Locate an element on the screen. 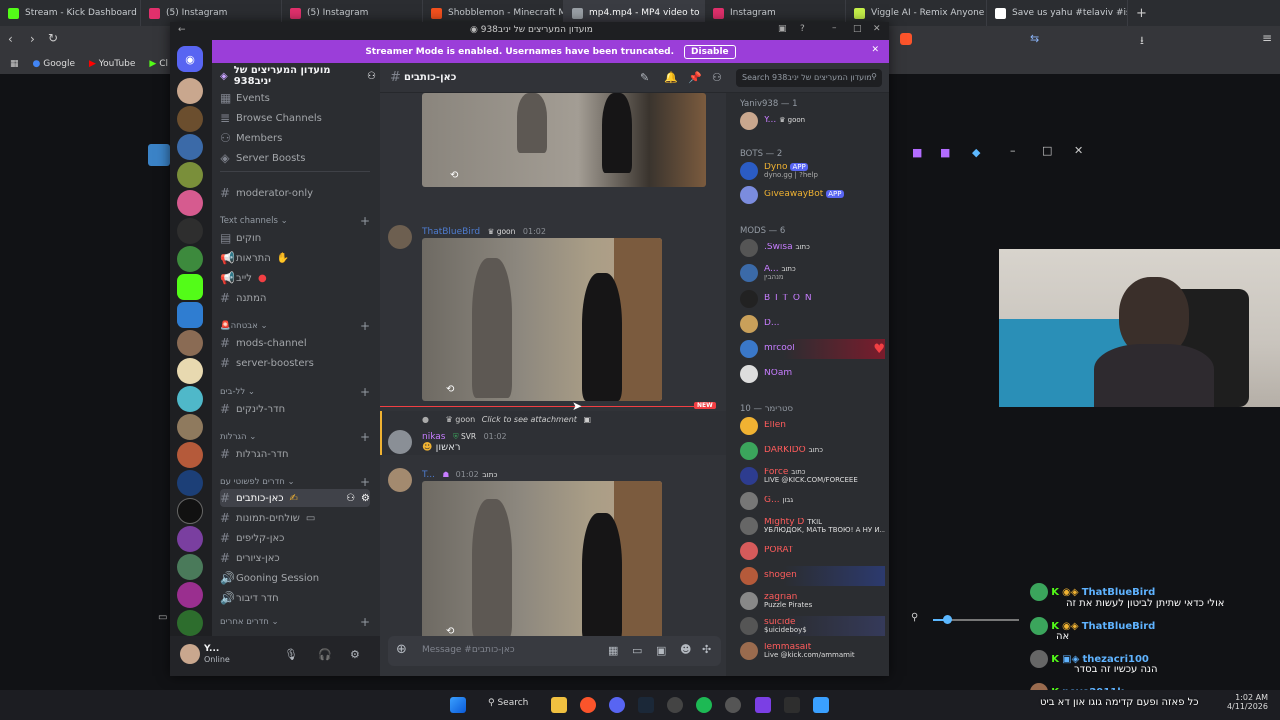 Image resolution: width=1280 pixels, height=720 pixels. channel-item-active: # כאן-כותבים ✍ ⚇ ⚙ is located at coordinates (295, 498).